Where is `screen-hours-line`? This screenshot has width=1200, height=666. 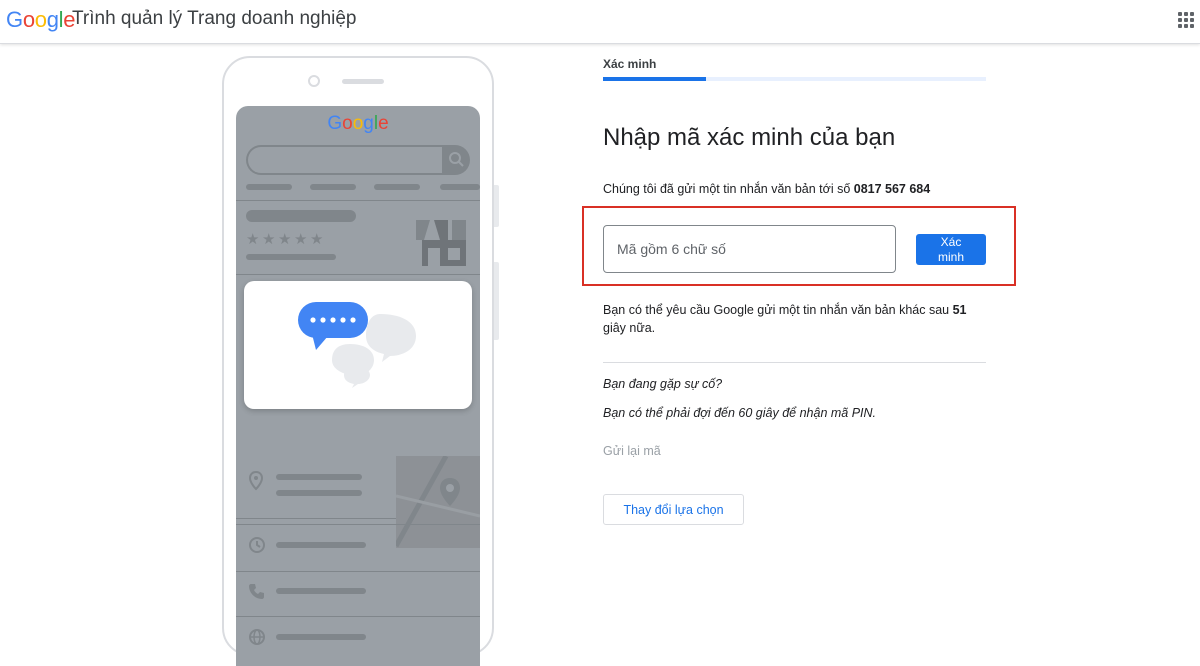 screen-hours-line is located at coordinates (321, 545).